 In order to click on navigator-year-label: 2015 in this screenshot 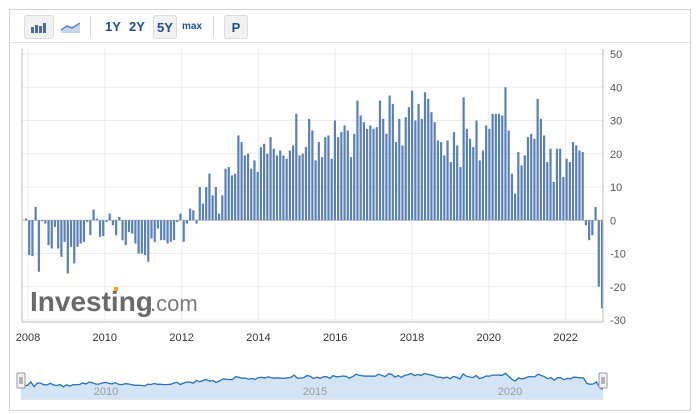, I will do `click(315, 392)`.